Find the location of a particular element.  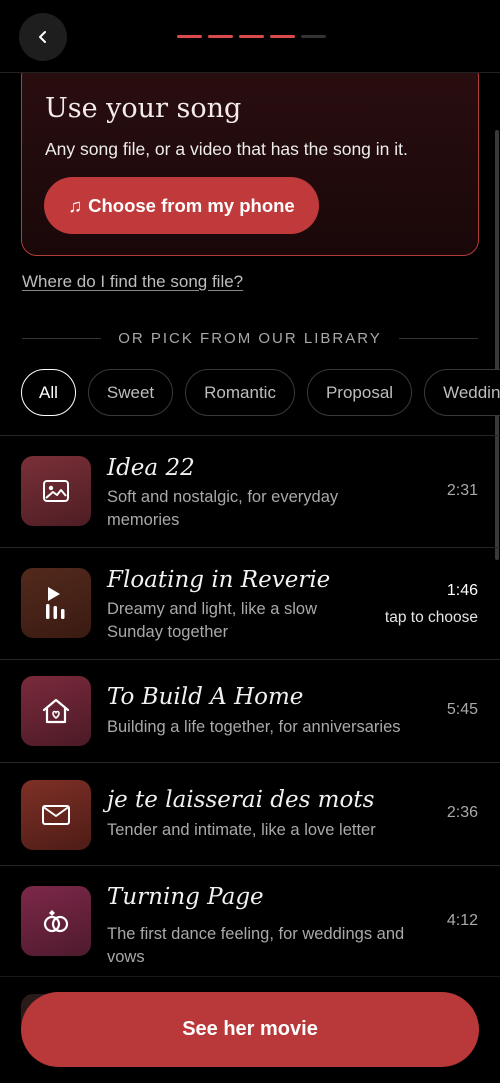

tap-to-choose-hint: tap to choose is located at coordinates (431, 617).